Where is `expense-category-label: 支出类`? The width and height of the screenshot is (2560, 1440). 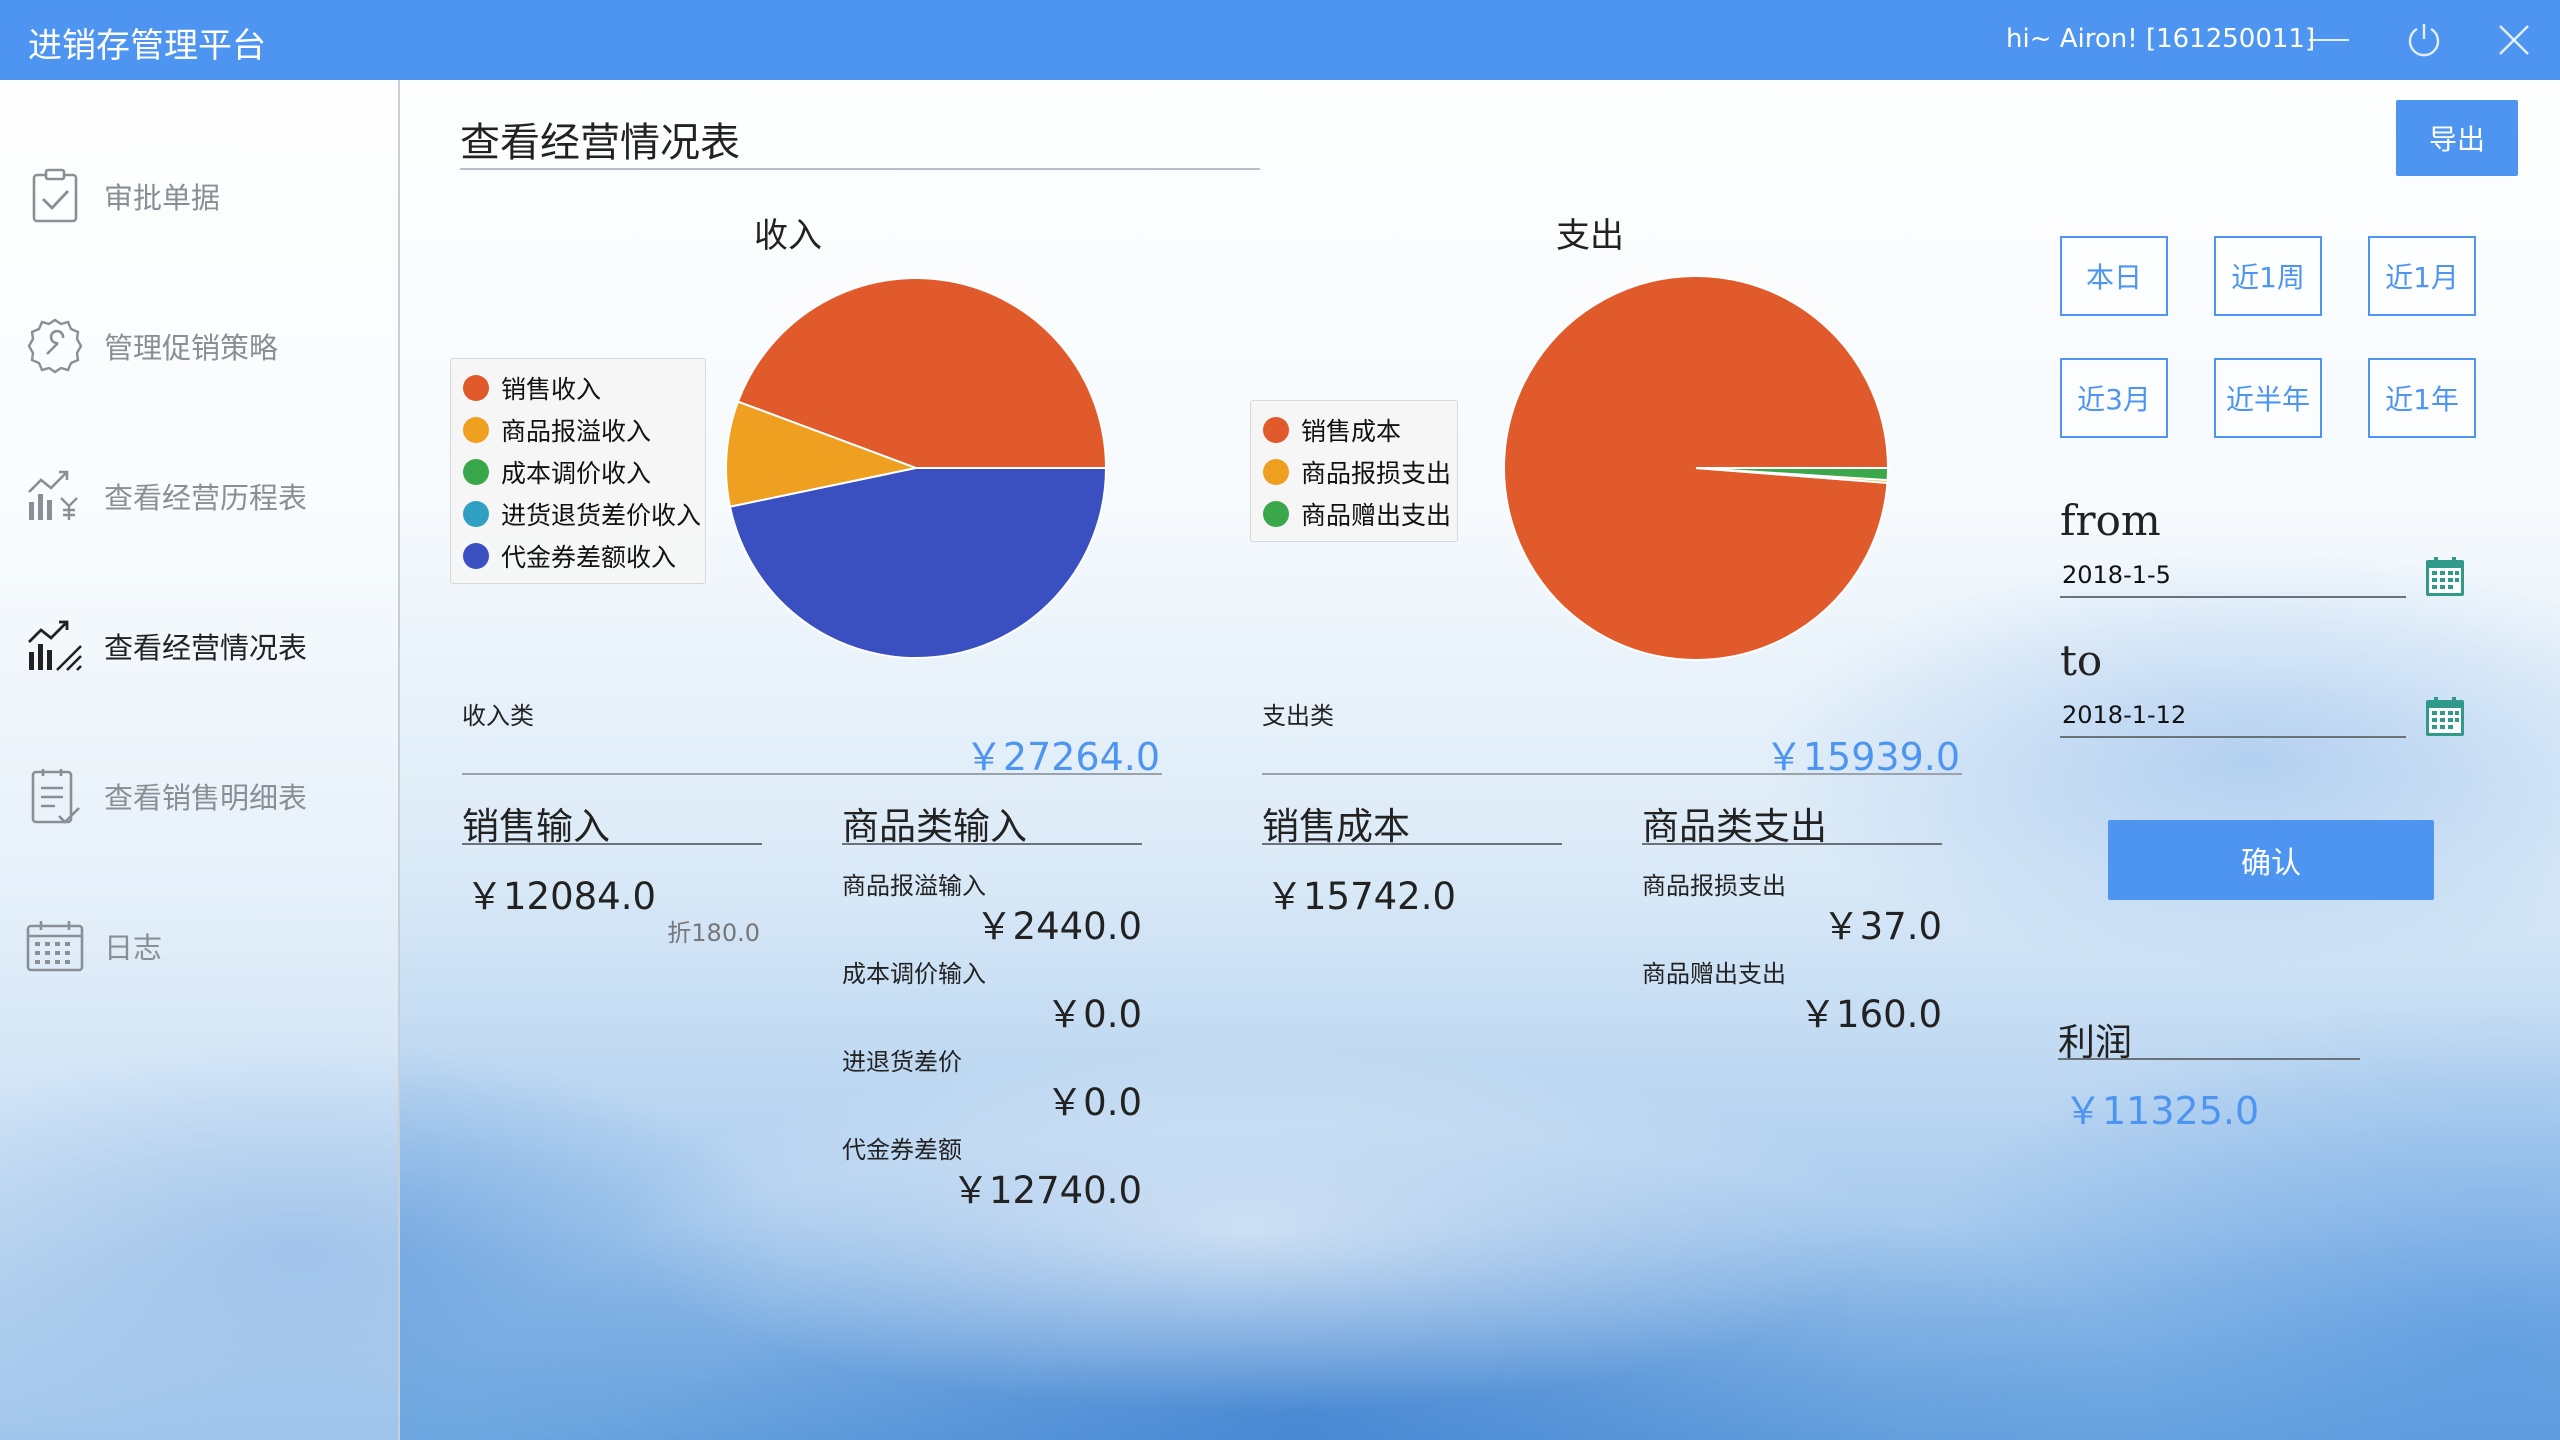
expense-category-label: 支出类 is located at coordinates (1298, 716).